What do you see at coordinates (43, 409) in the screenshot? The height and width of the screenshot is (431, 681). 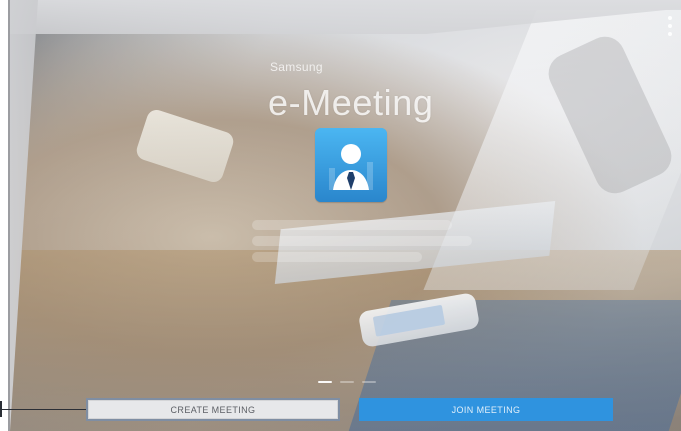 I see `callout-line` at bounding box center [43, 409].